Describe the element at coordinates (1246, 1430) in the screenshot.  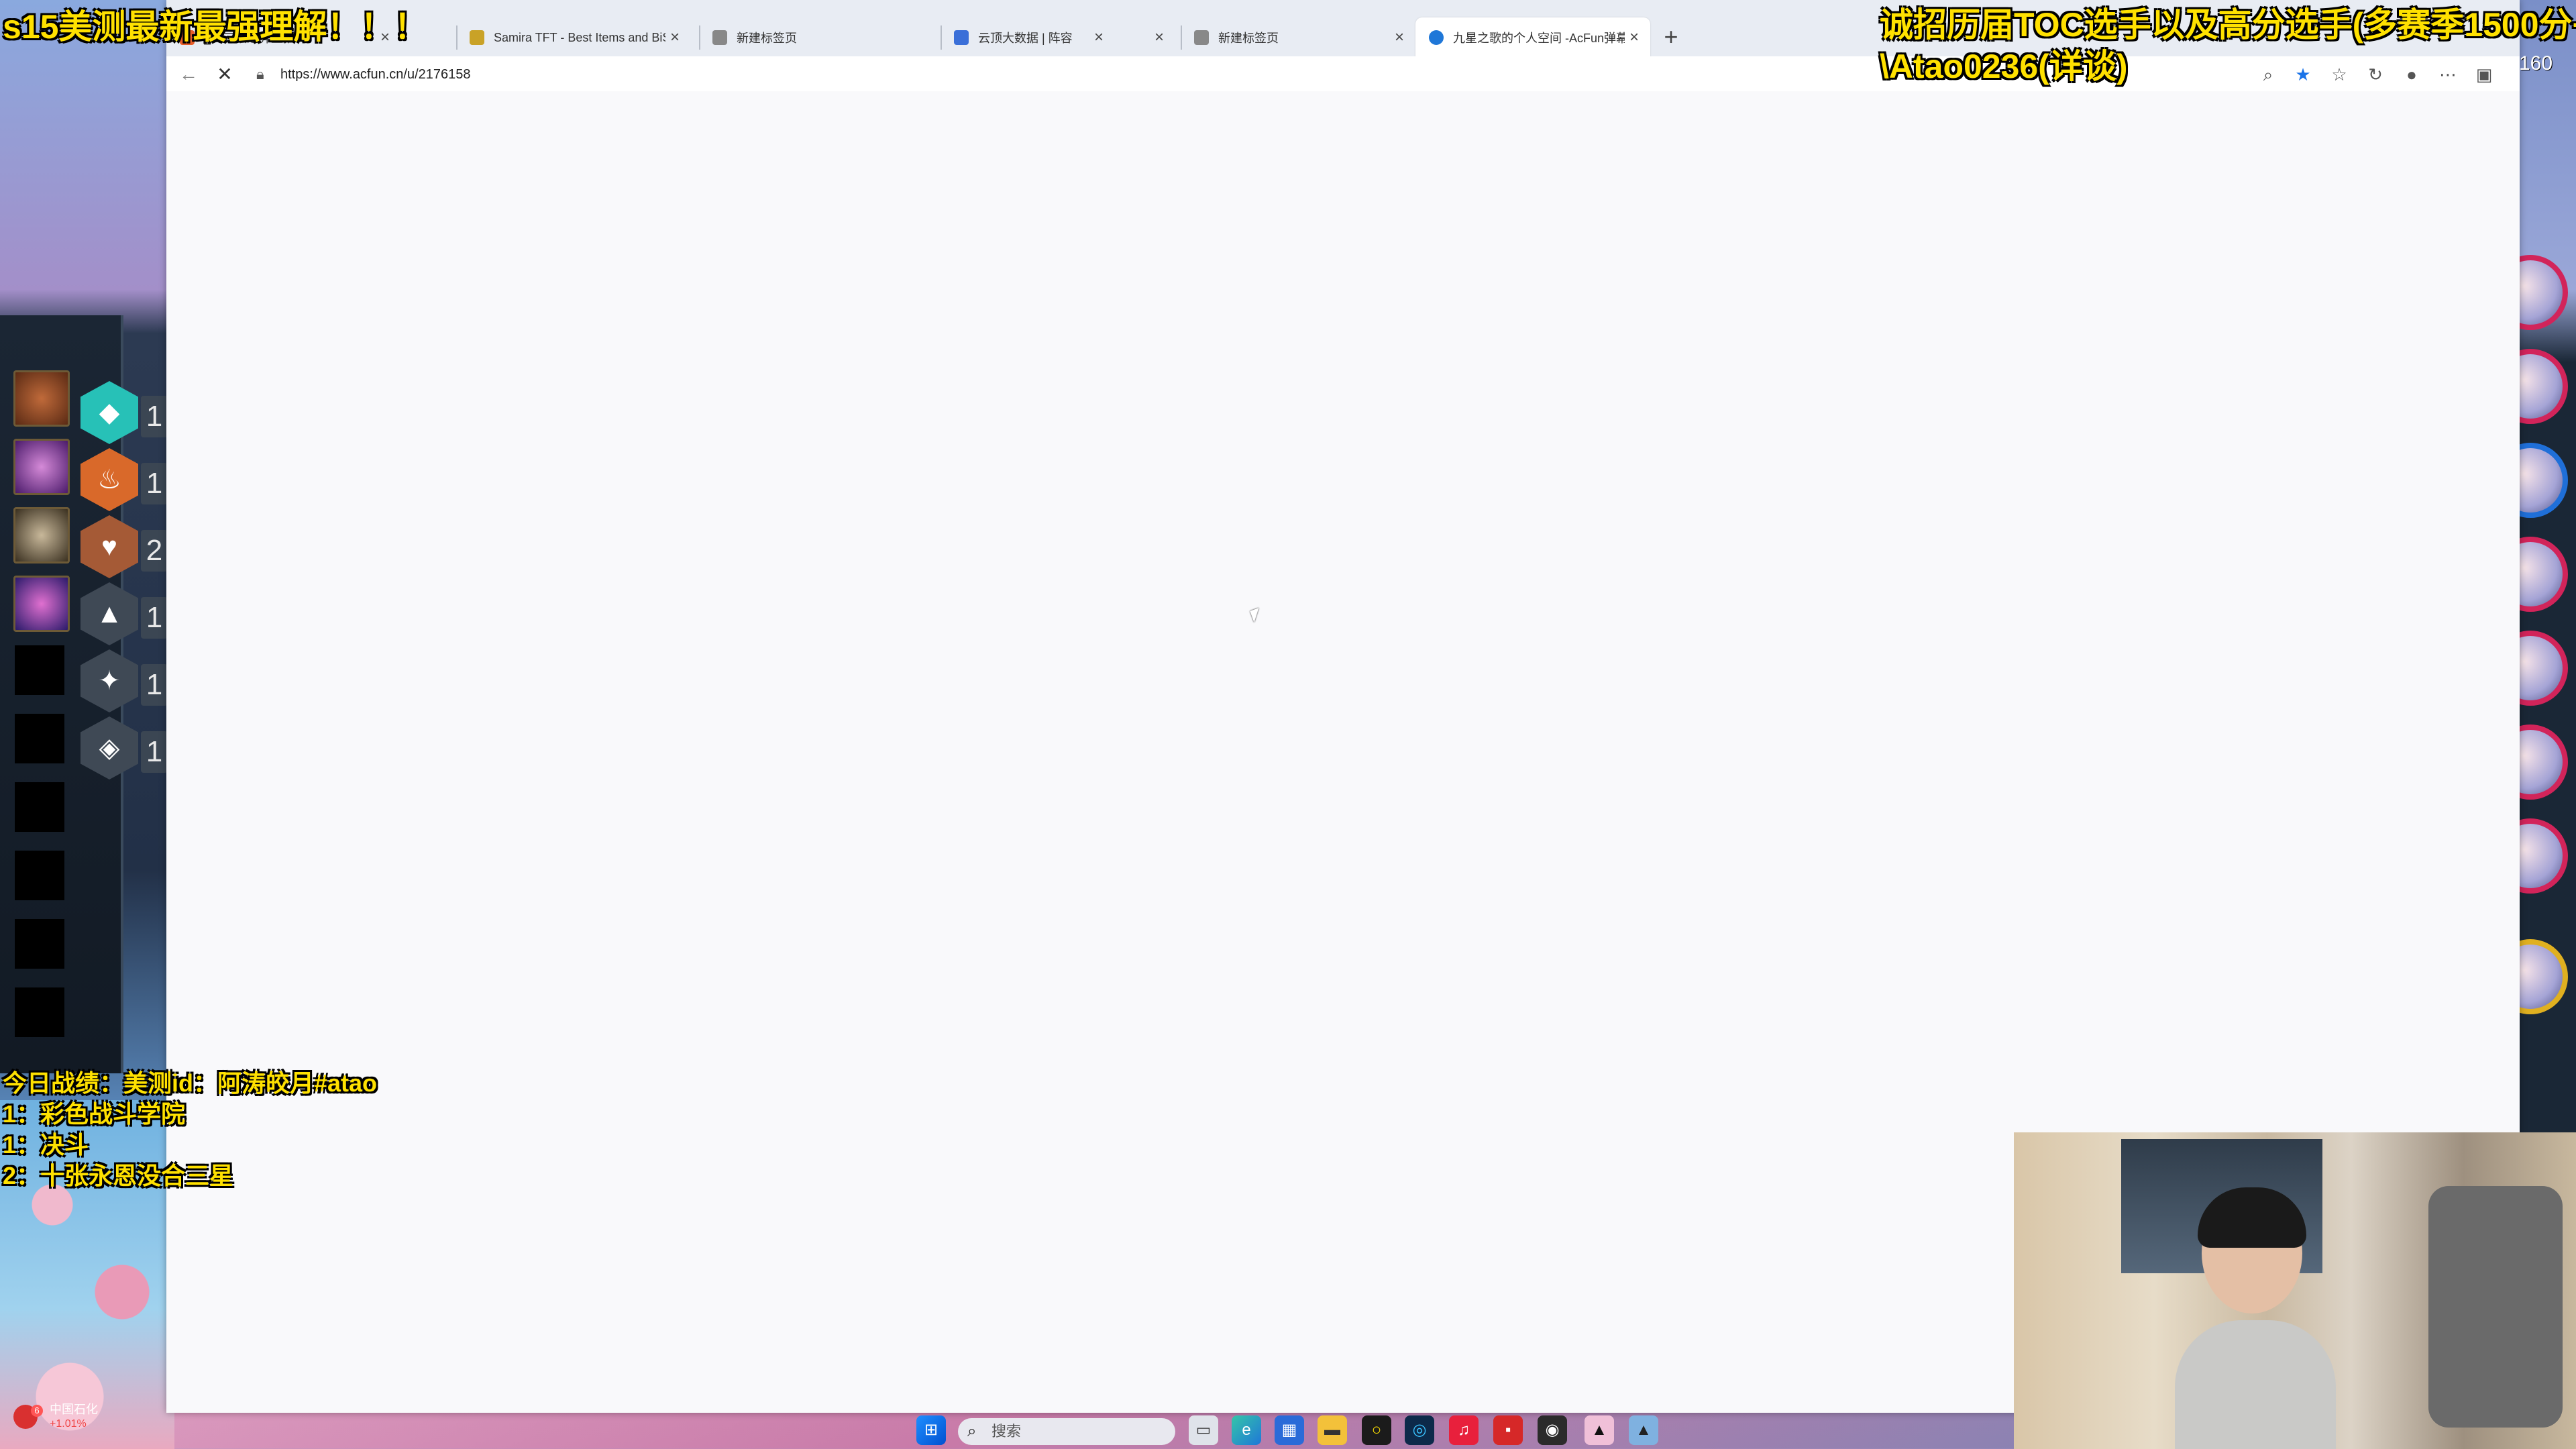
I see `edge-browser-icon: e` at that location.